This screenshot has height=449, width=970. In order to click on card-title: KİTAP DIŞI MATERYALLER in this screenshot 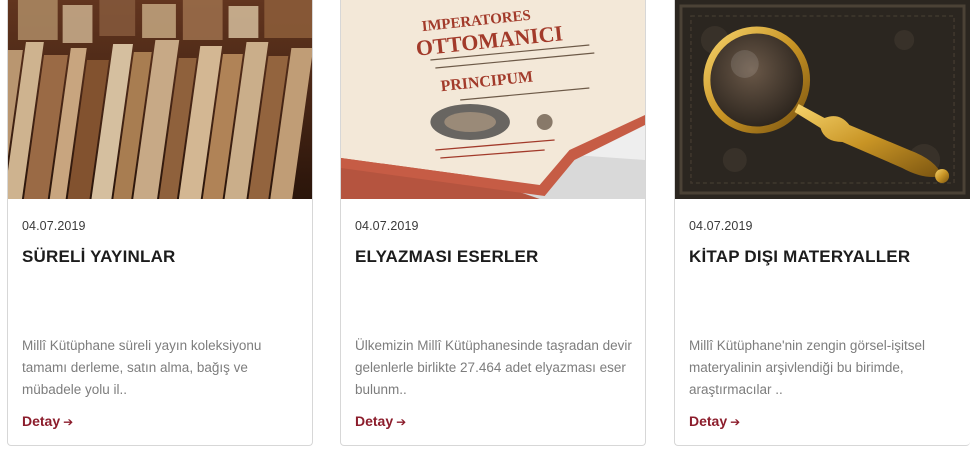, I will do `click(799, 257)`.